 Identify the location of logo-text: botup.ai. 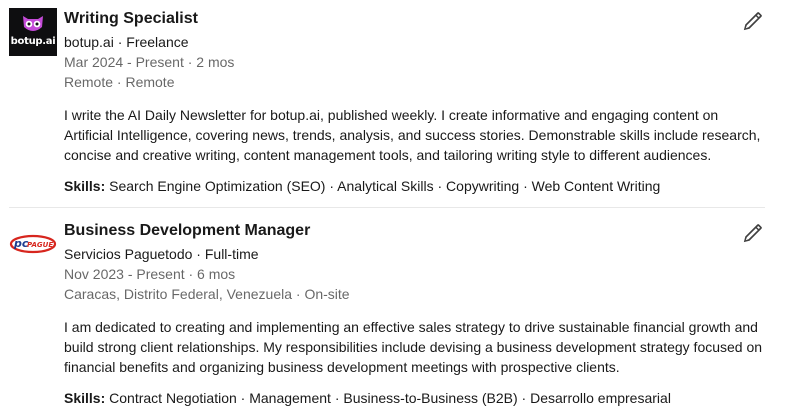
(33, 41).